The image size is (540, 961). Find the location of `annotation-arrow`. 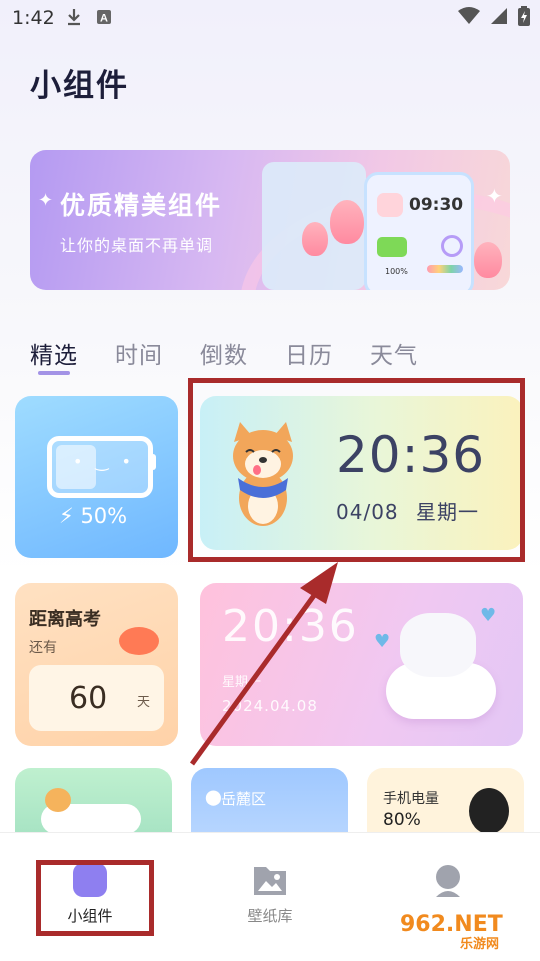

annotation-arrow is located at coordinates (263, 664).